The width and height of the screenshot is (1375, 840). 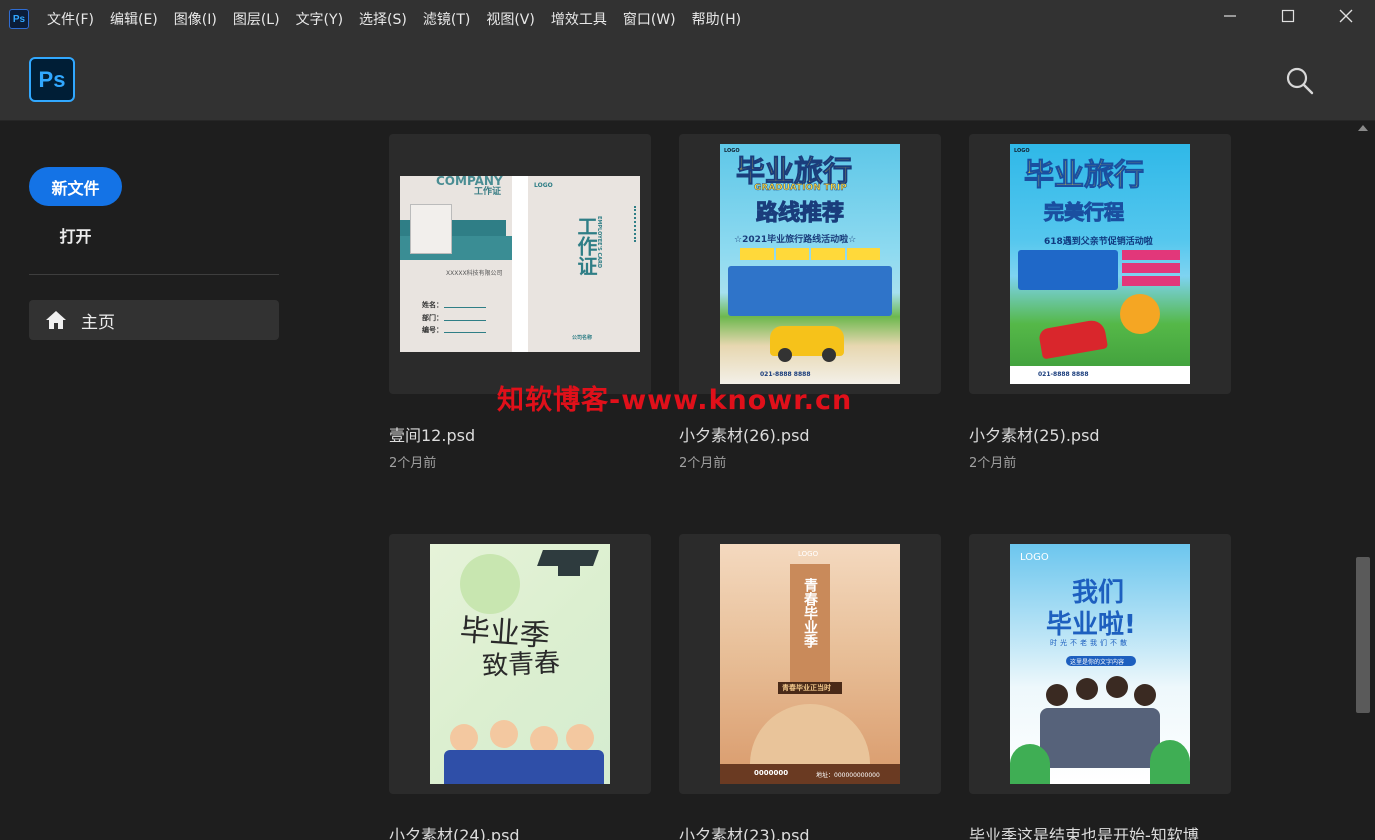 I want to click on home-header: Ps, so click(x=687, y=79).